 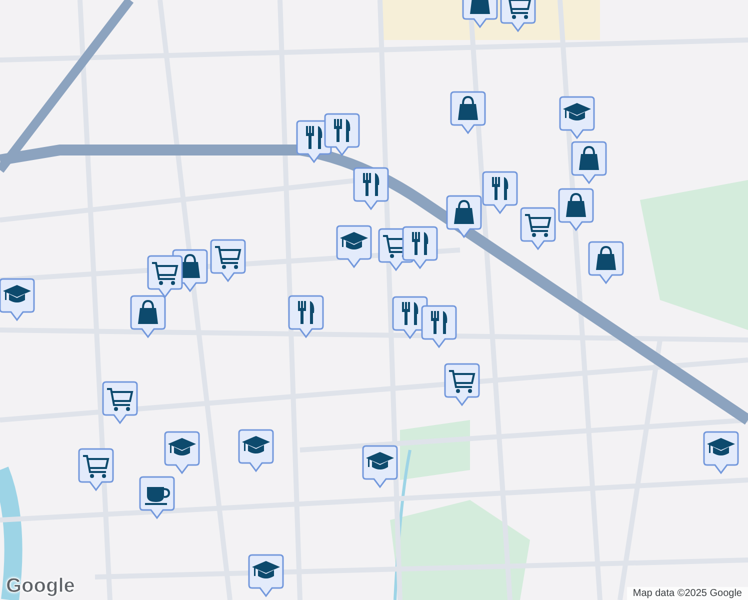 I want to click on school-marker, so click(x=17, y=300).